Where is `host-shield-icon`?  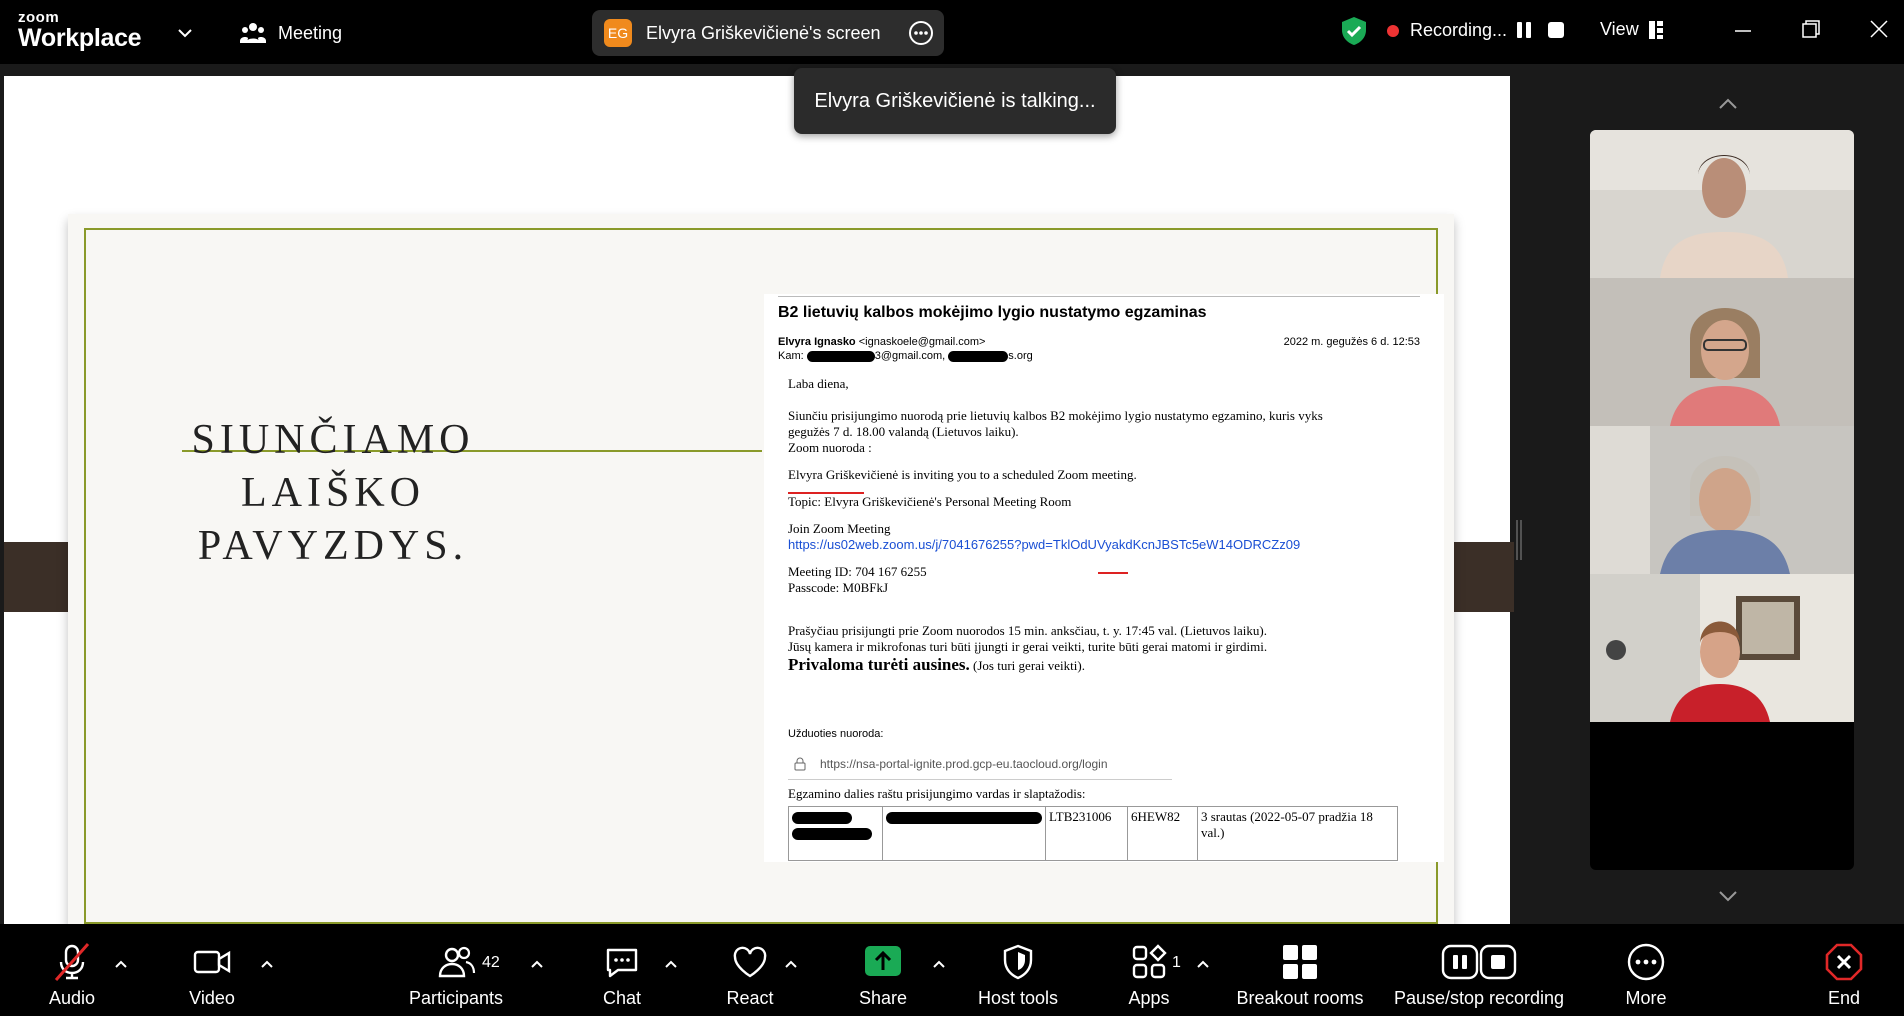 host-shield-icon is located at coordinates (1018, 962).